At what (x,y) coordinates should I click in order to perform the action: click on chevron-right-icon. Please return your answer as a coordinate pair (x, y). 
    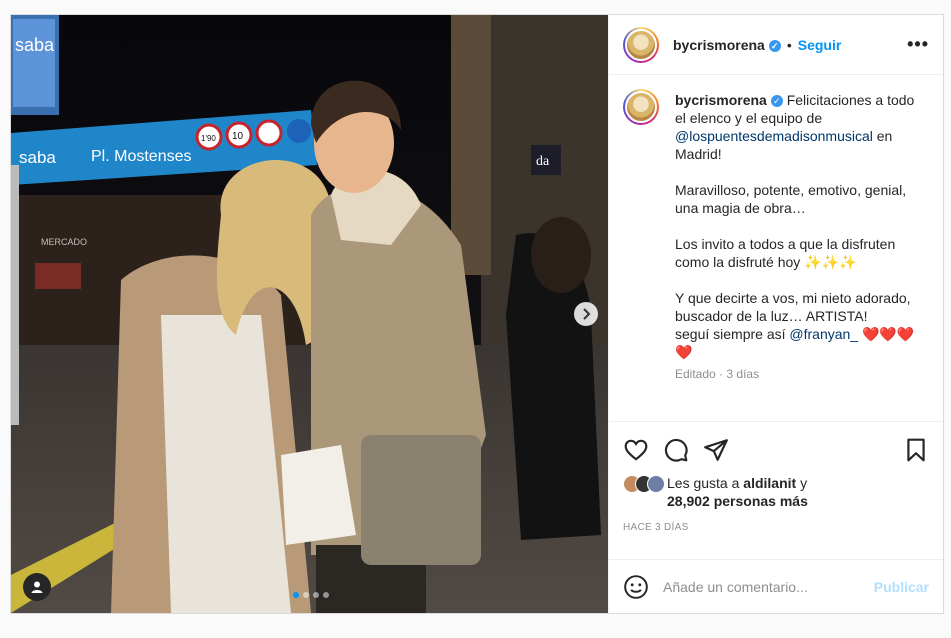
    Looking at the image, I should click on (587, 314).